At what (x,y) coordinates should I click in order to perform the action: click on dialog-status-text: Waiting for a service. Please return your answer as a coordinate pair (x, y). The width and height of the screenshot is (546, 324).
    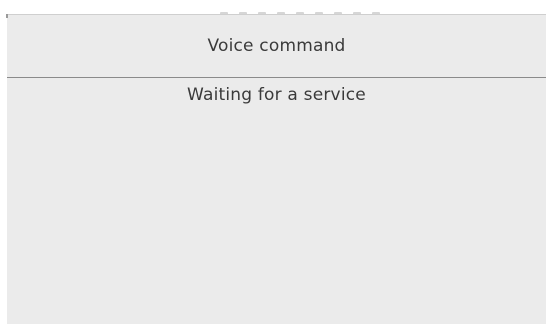
    Looking at the image, I should click on (276, 95).